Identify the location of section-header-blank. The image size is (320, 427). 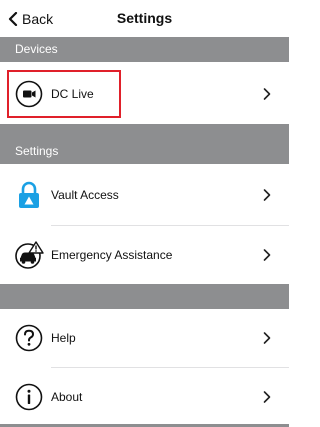
(144, 296).